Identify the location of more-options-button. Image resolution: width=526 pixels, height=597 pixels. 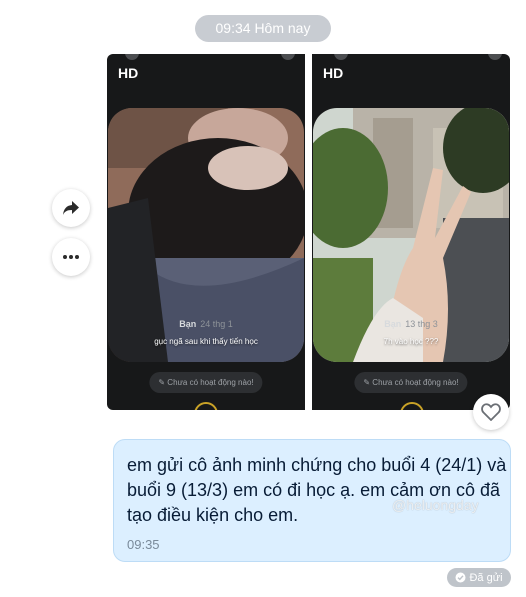
(71, 257).